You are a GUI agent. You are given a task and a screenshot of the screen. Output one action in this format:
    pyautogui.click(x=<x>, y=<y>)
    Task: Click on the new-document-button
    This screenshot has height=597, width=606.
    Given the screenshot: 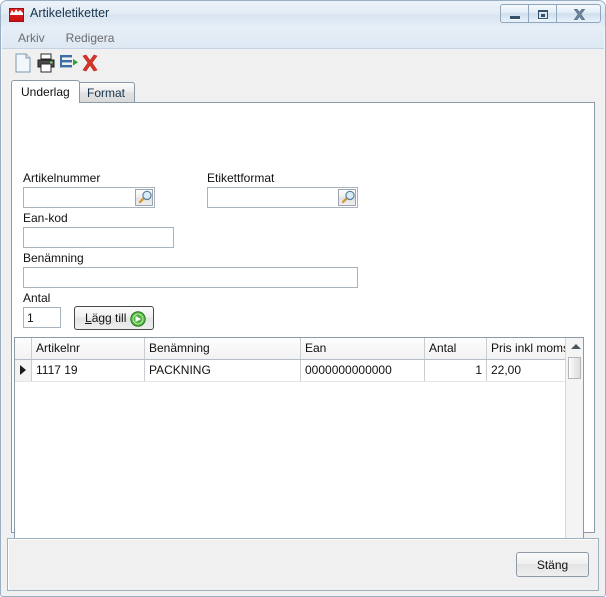 What is the action you would take?
    pyautogui.click(x=24, y=63)
    